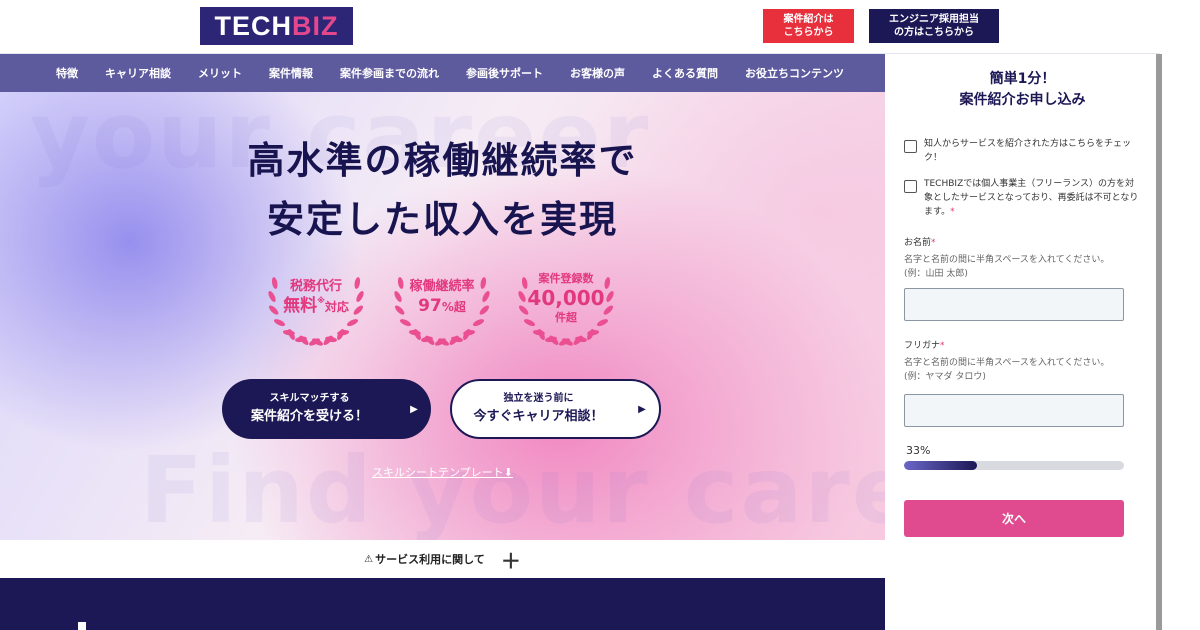 This screenshot has height=630, width=1200. What do you see at coordinates (1022, 100) in the screenshot?
I see `form-title-line2: 案件紹介お申し込み` at bounding box center [1022, 100].